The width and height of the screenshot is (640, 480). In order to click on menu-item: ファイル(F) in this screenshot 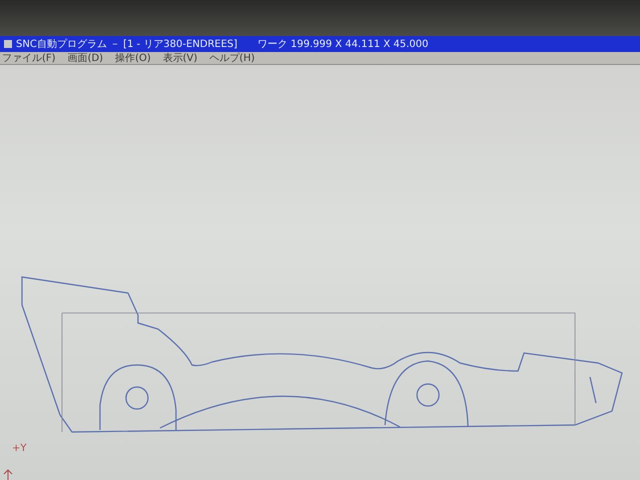, I will do `click(29, 58)`.